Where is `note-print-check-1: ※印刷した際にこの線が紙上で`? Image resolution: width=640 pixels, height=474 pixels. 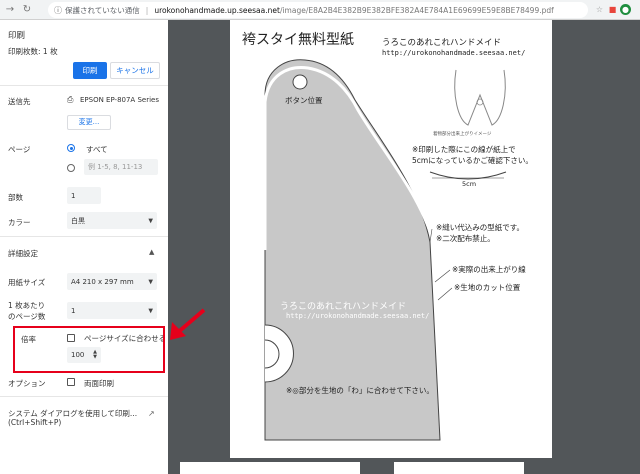
note-print-check-1: ※印刷した際にこの線が紙上で is located at coordinates (464, 149).